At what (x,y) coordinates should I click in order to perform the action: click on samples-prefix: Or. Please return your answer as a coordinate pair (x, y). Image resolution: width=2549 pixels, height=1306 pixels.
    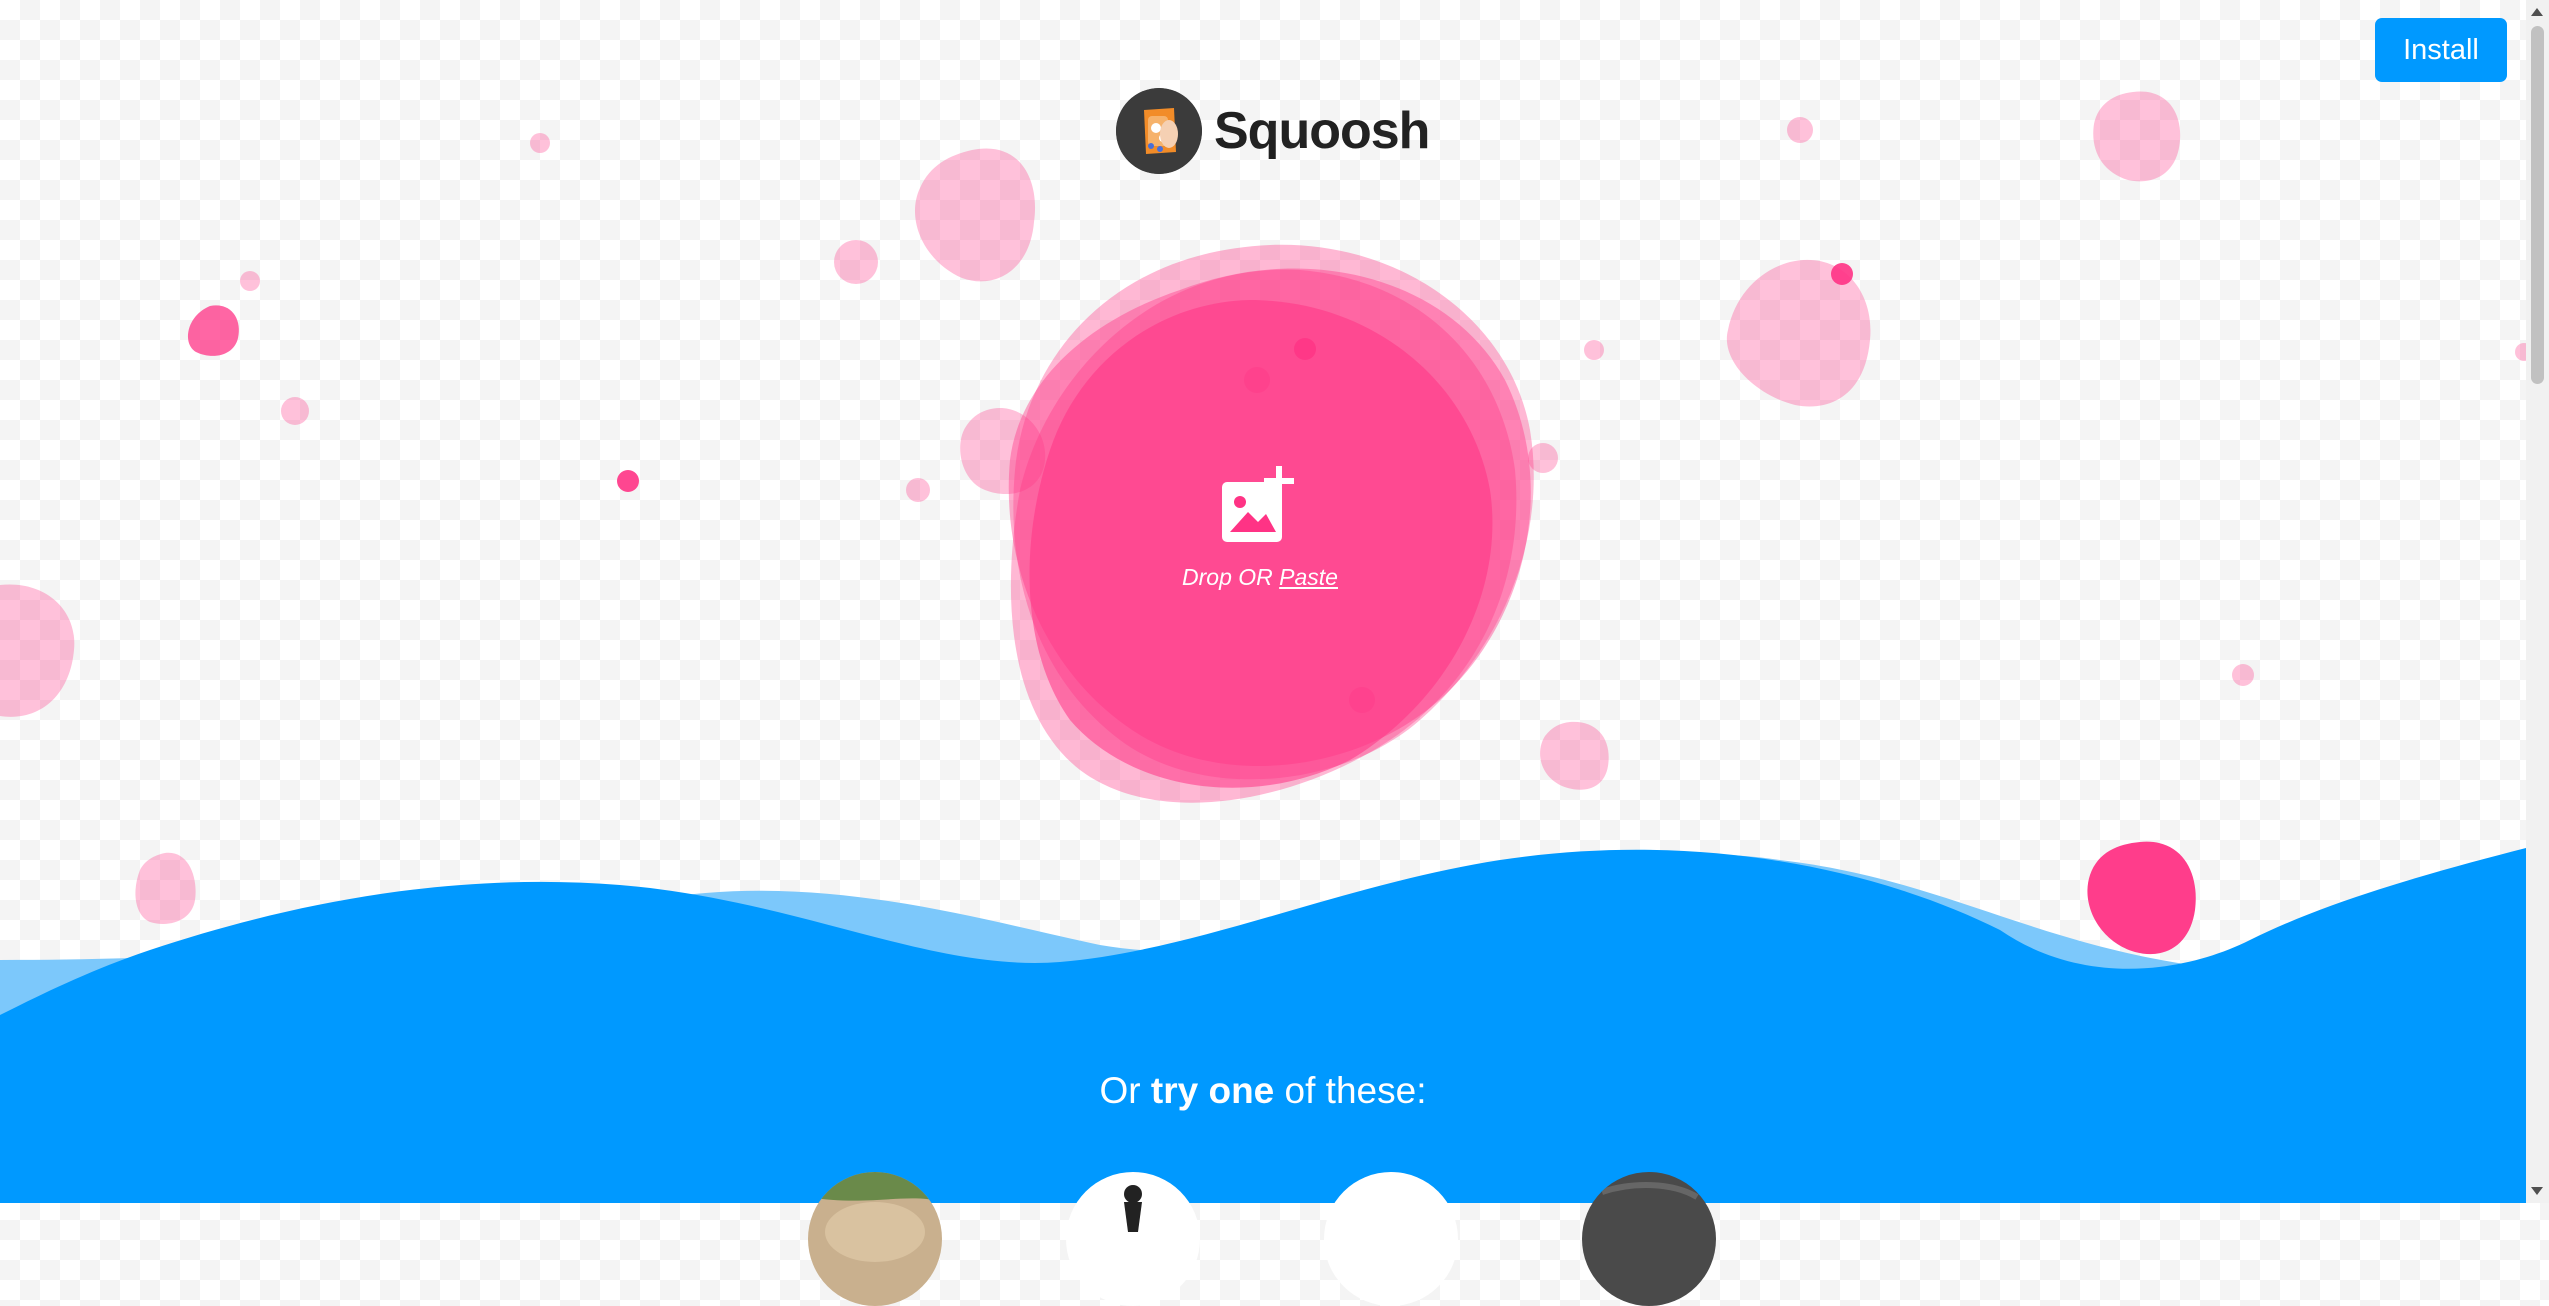
    Looking at the image, I should click on (1120, 1090).